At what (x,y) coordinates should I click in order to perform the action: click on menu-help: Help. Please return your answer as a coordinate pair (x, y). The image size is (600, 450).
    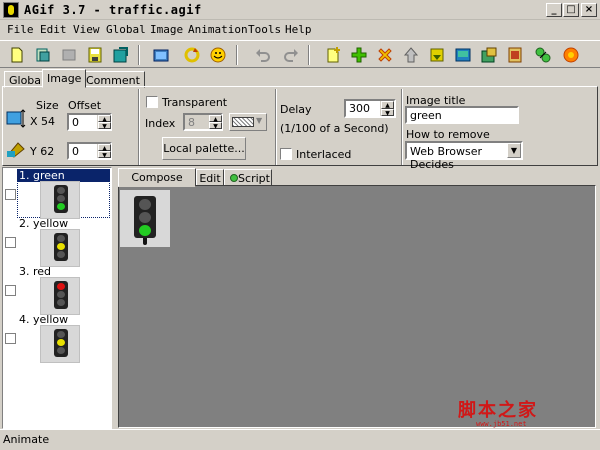
    Looking at the image, I should click on (298, 29).